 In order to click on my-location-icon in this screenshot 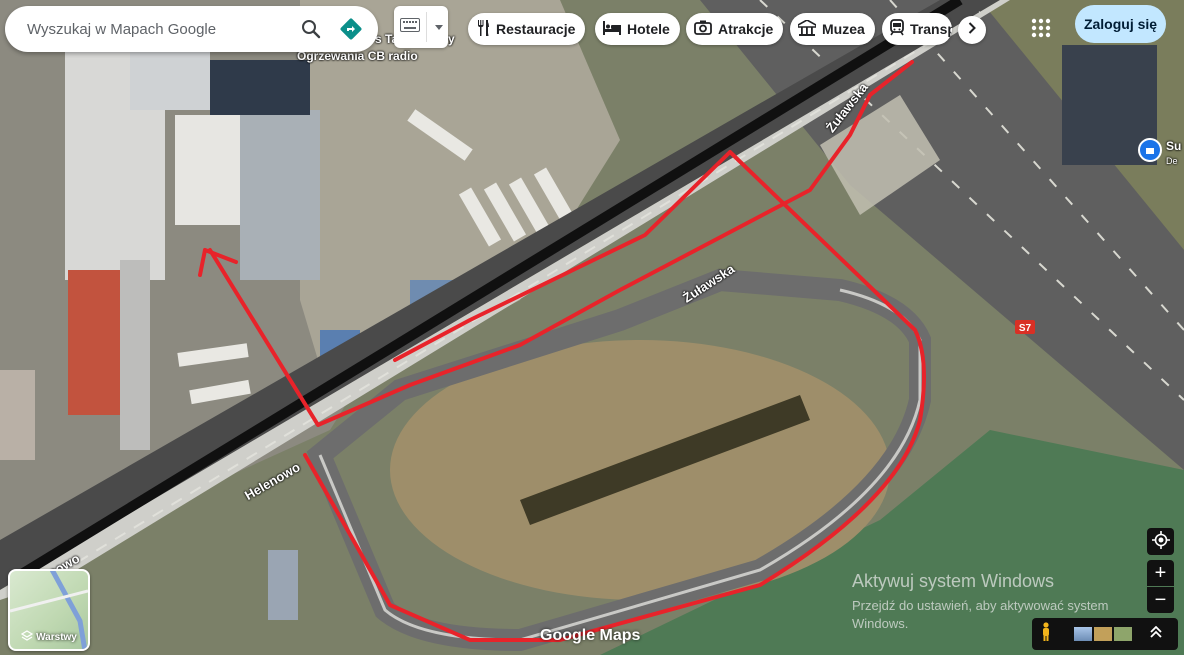, I will do `click(1160, 541)`.